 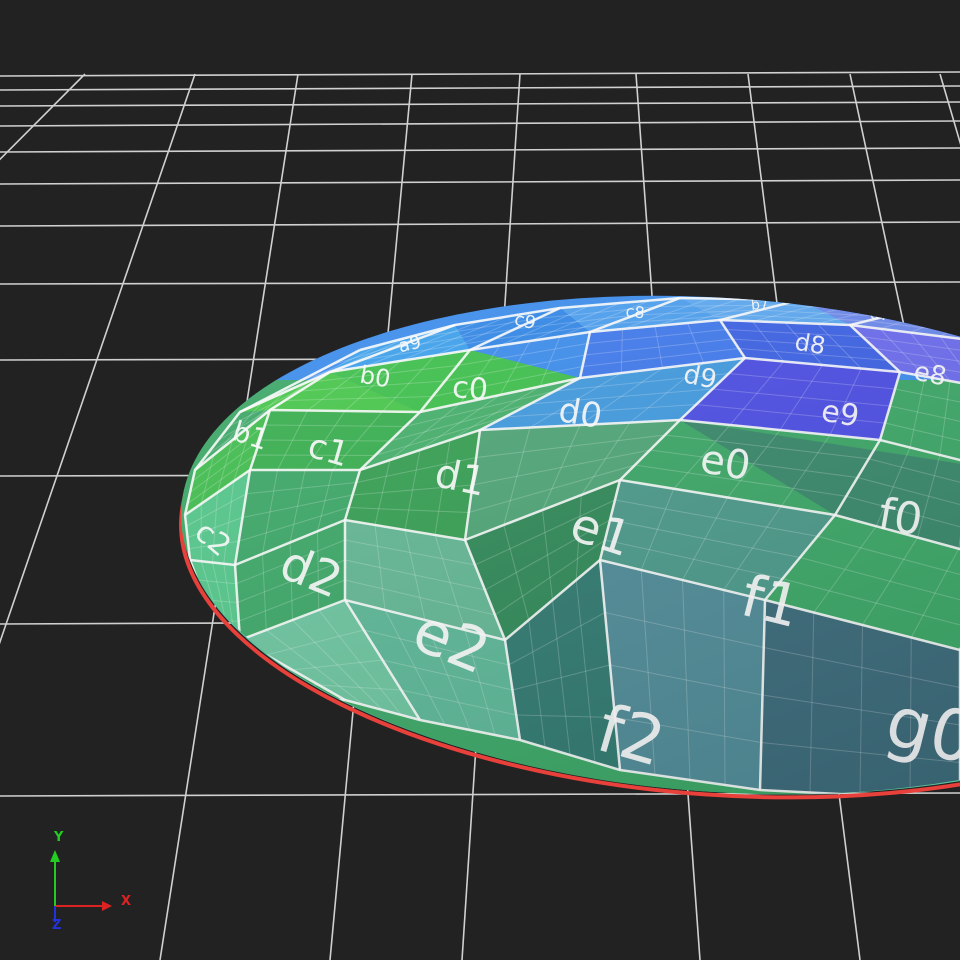 What do you see at coordinates (58, 837) in the screenshot?
I see `y-axis-label: Y` at bounding box center [58, 837].